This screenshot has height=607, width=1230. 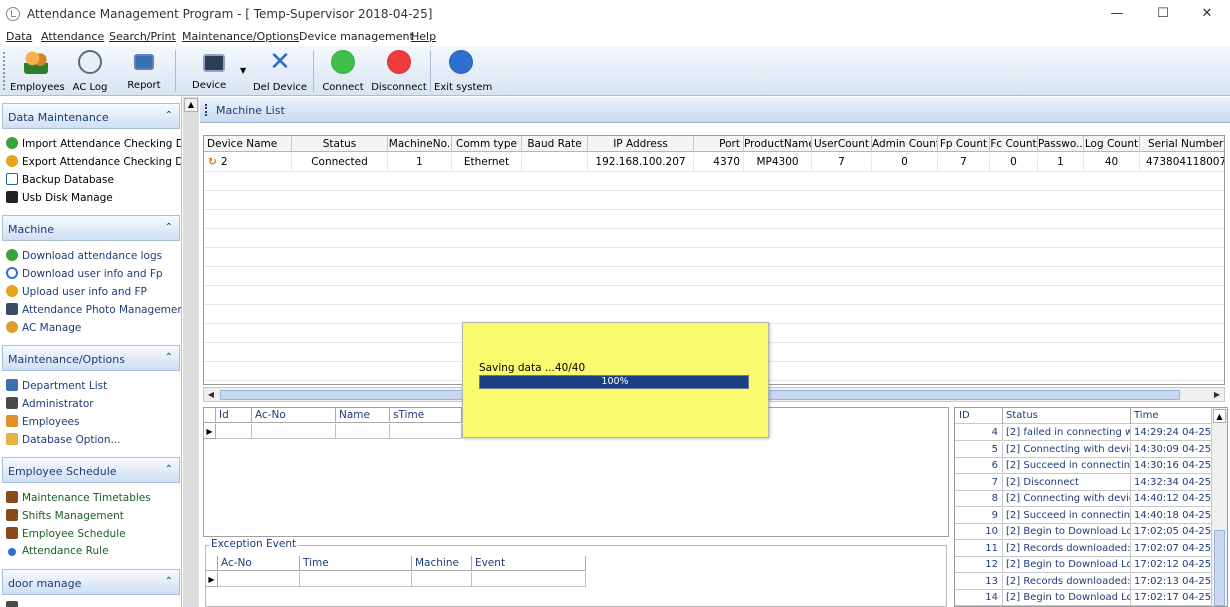 What do you see at coordinates (93, 143) in the screenshot?
I see `sidebar-item-import-attendance: Import Attendance Checking Data` at bounding box center [93, 143].